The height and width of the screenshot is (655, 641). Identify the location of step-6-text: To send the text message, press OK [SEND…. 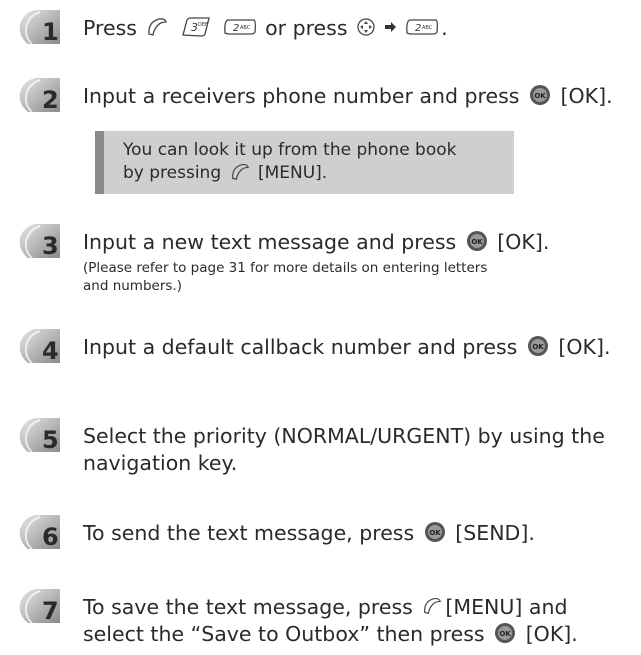
(309, 533).